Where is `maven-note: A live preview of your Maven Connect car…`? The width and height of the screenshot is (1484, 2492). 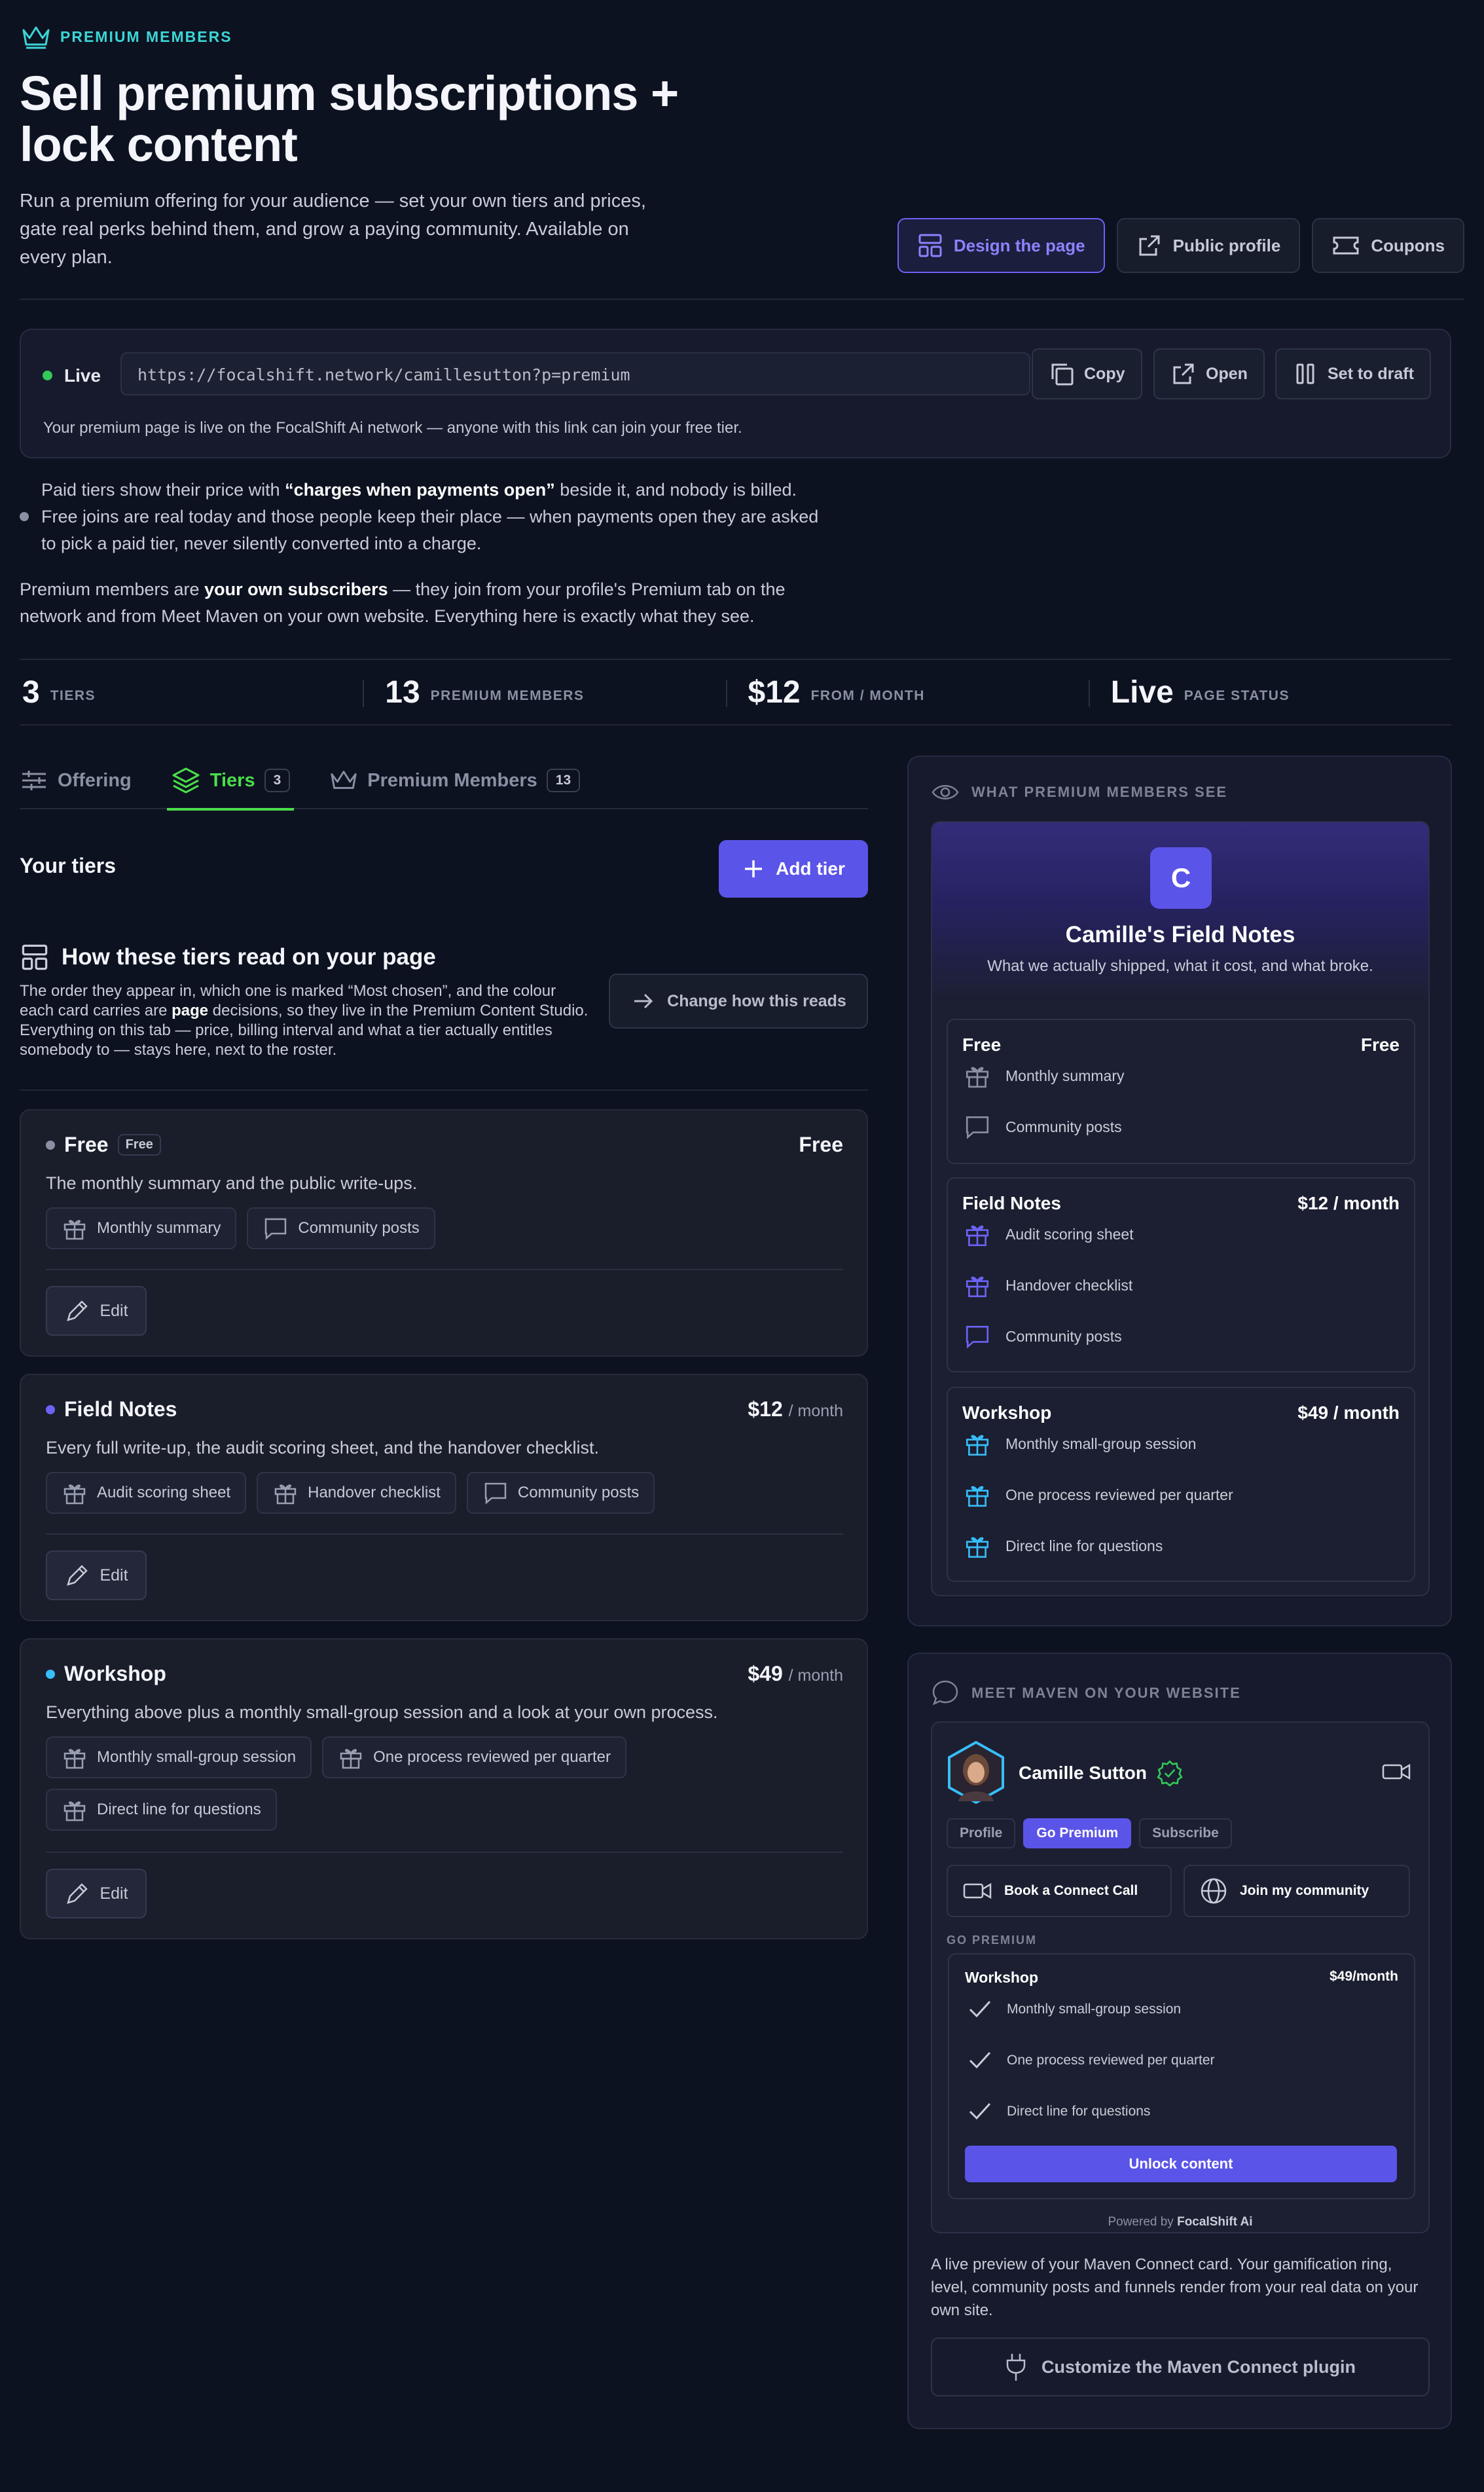
maven-note: A live preview of your Maven Connect car… is located at coordinates (1175, 2287).